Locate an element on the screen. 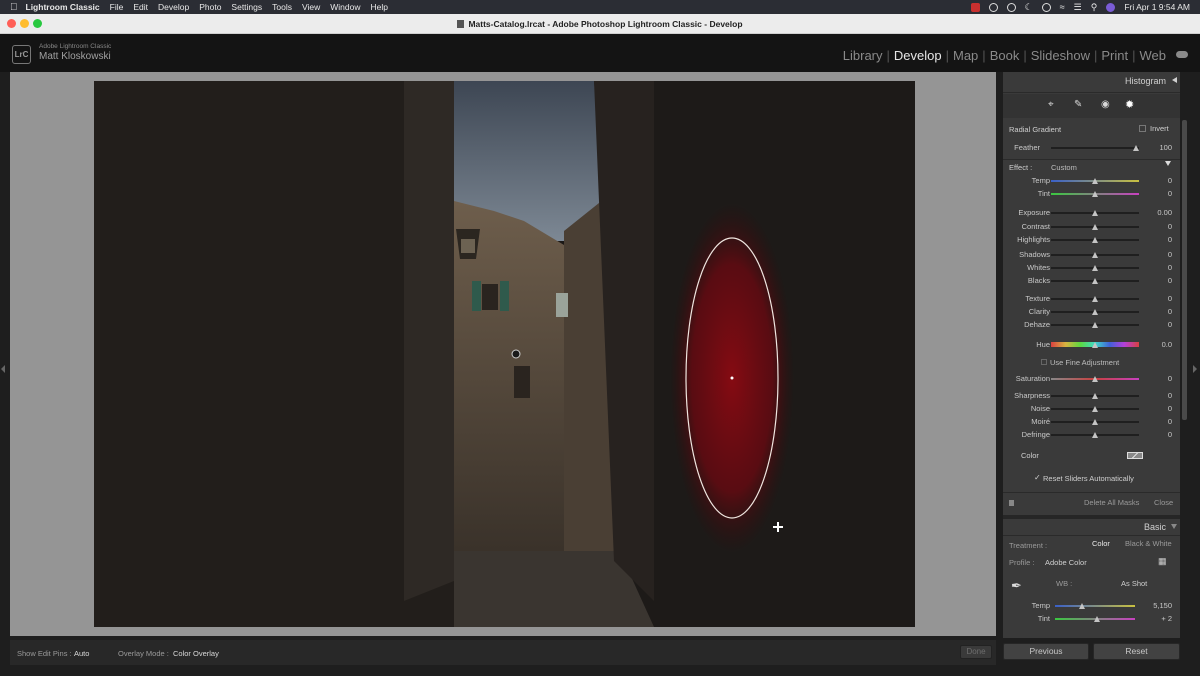 The image size is (1200, 676). panel-scrollbar is located at coordinates (1184, 270).